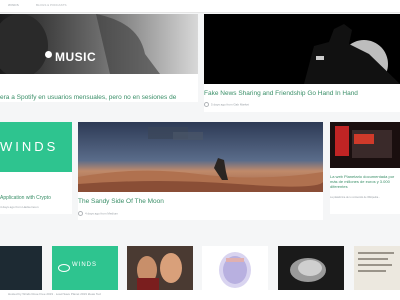 This screenshot has width=400, height=300. I want to click on image-overlay-text: MUSIC, so click(76, 57).